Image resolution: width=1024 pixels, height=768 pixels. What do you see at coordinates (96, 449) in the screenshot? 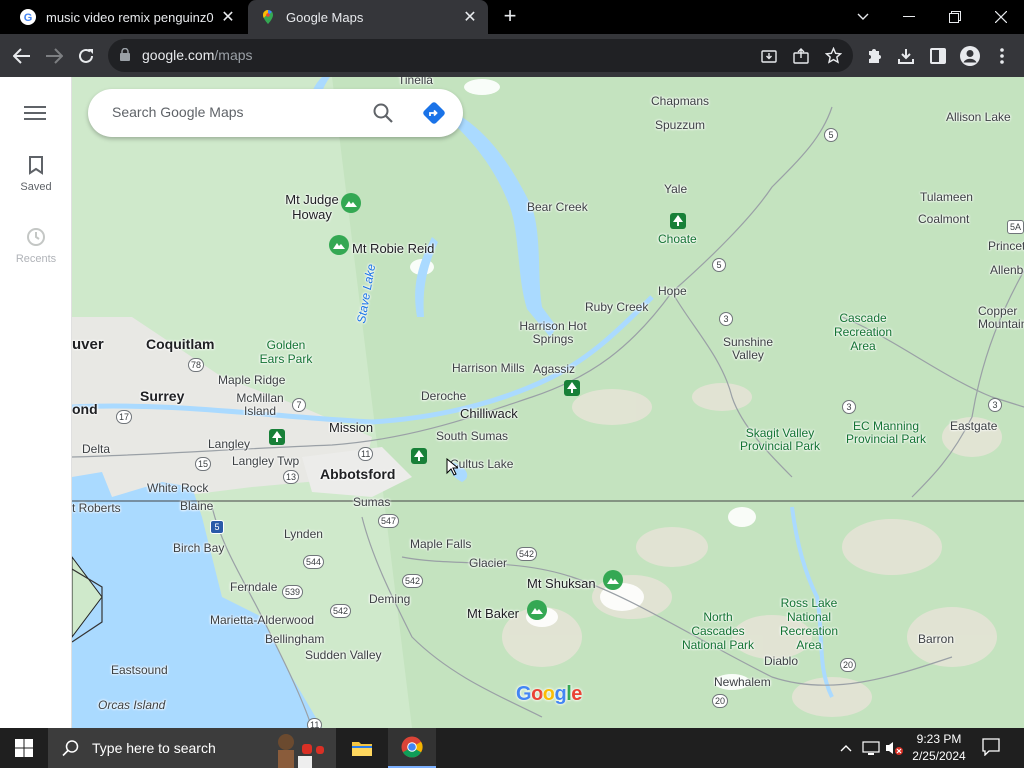
I see `place-label: Delta` at bounding box center [96, 449].